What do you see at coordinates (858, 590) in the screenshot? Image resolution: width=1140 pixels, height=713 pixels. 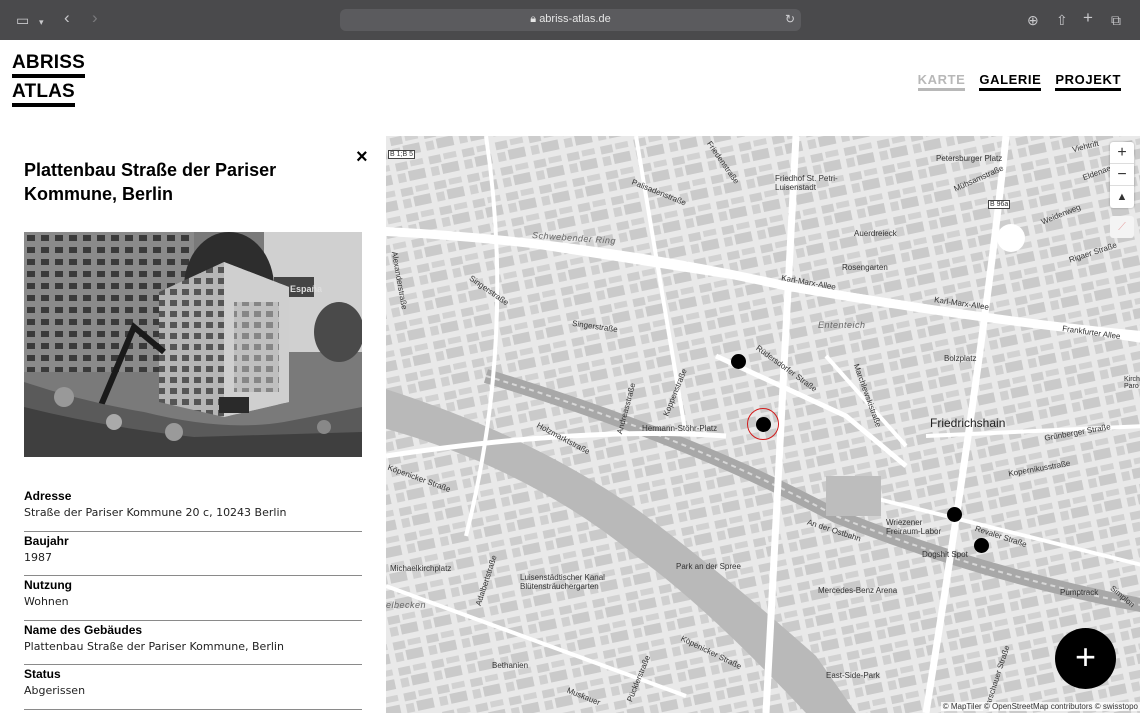 I see `map-label: Mercedes-Benz Arena` at bounding box center [858, 590].